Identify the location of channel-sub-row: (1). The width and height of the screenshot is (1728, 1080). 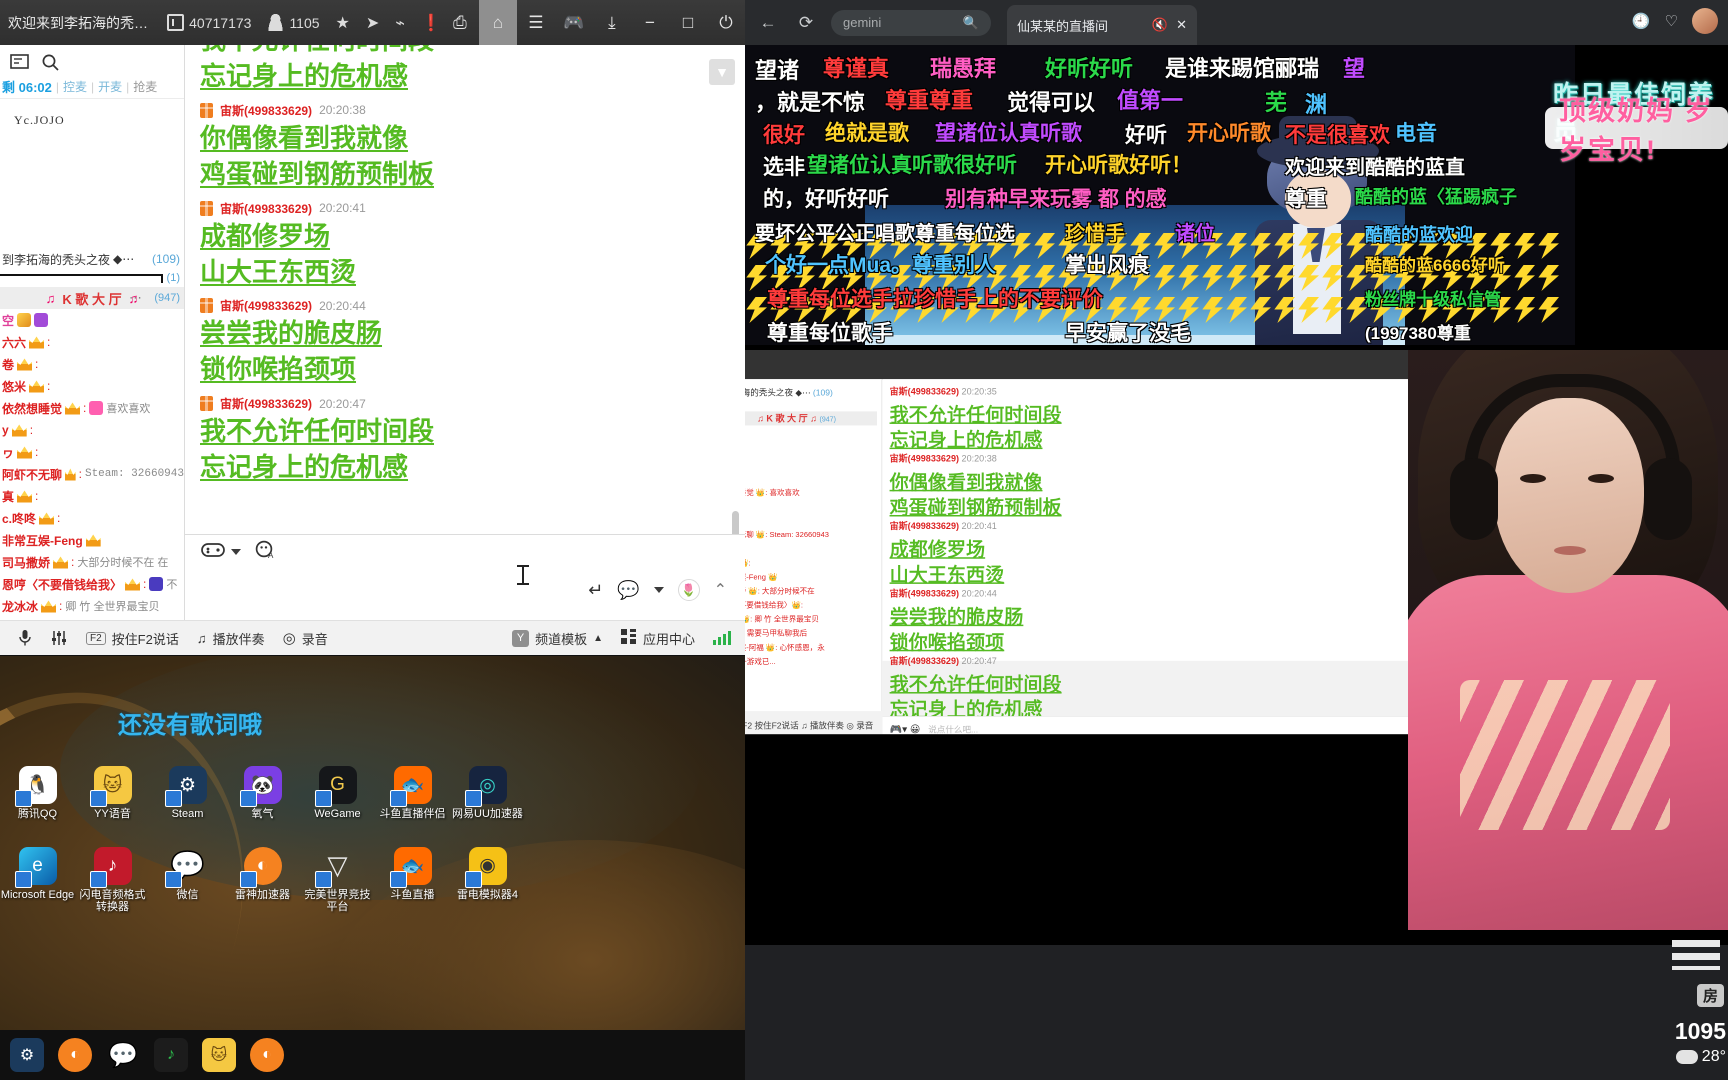
(92, 278).